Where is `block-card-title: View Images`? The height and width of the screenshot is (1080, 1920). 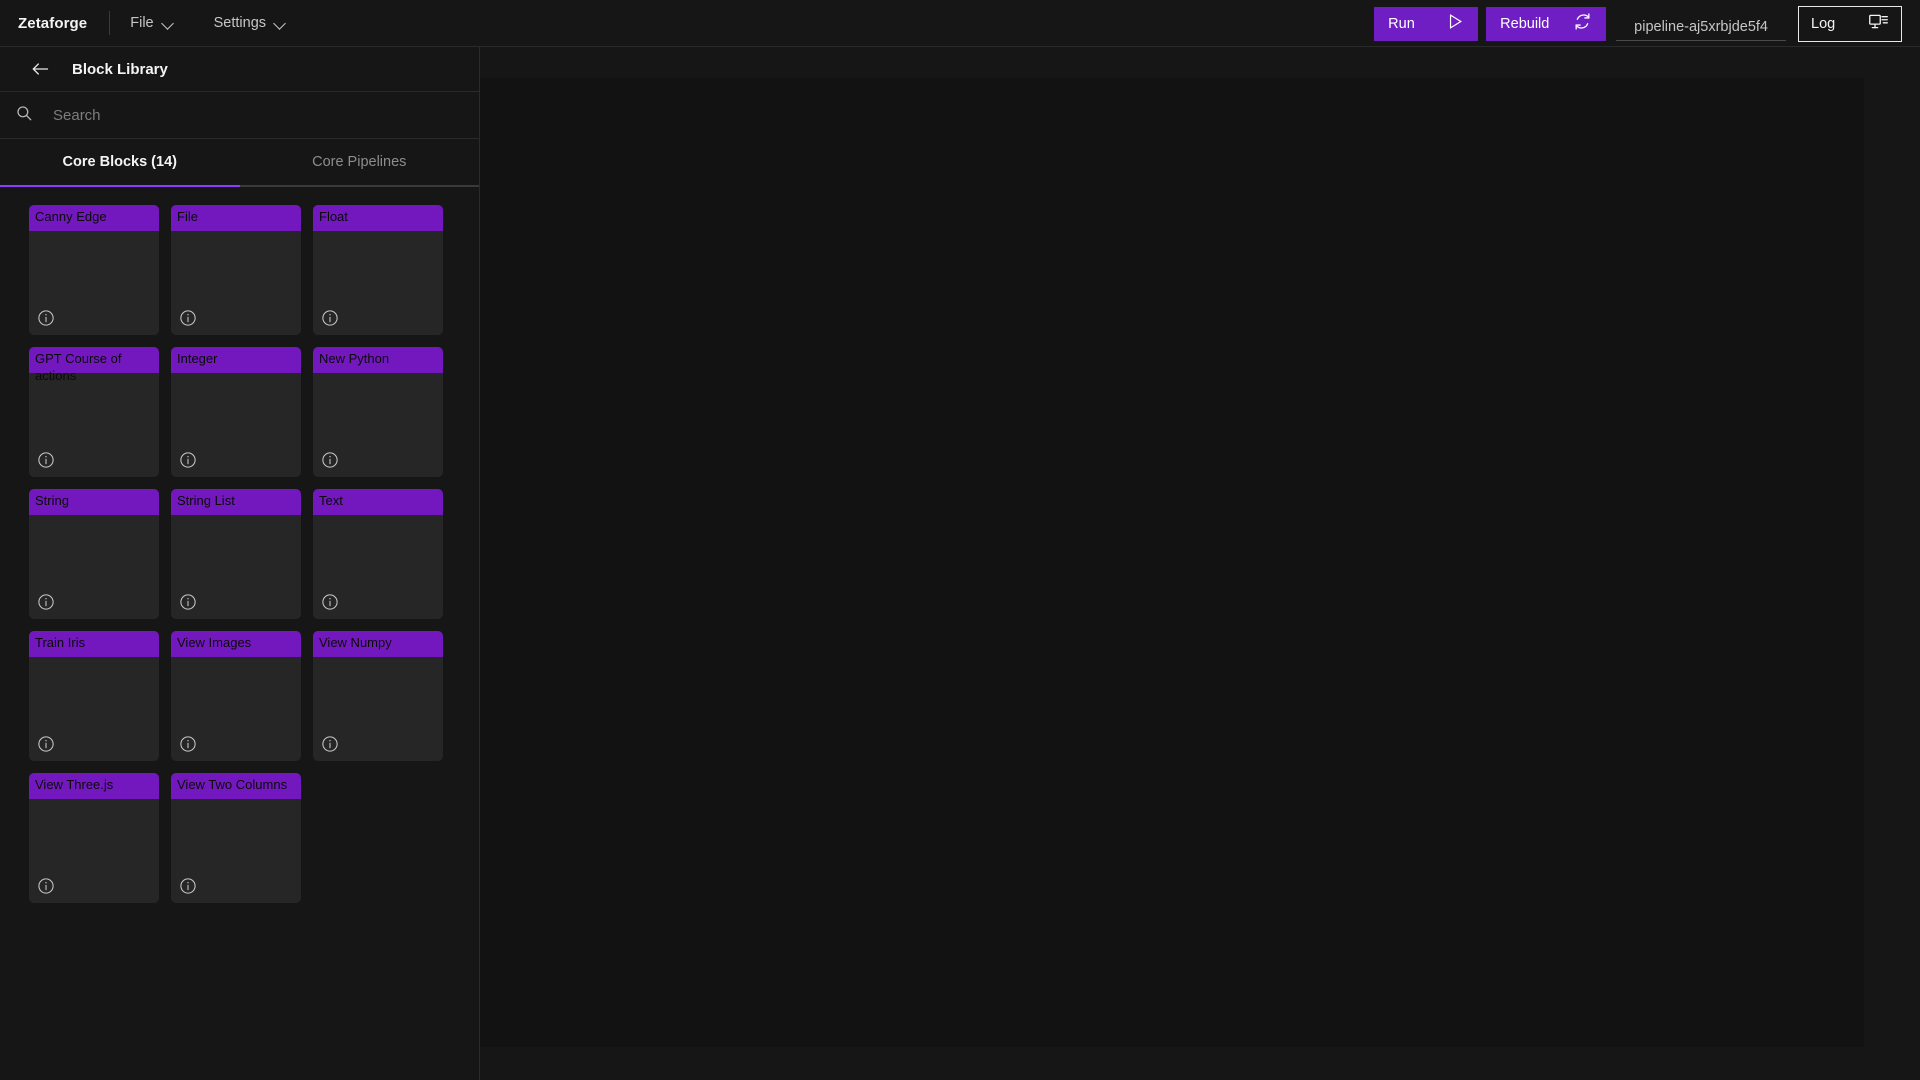
block-card-title: View Images is located at coordinates (214, 642).